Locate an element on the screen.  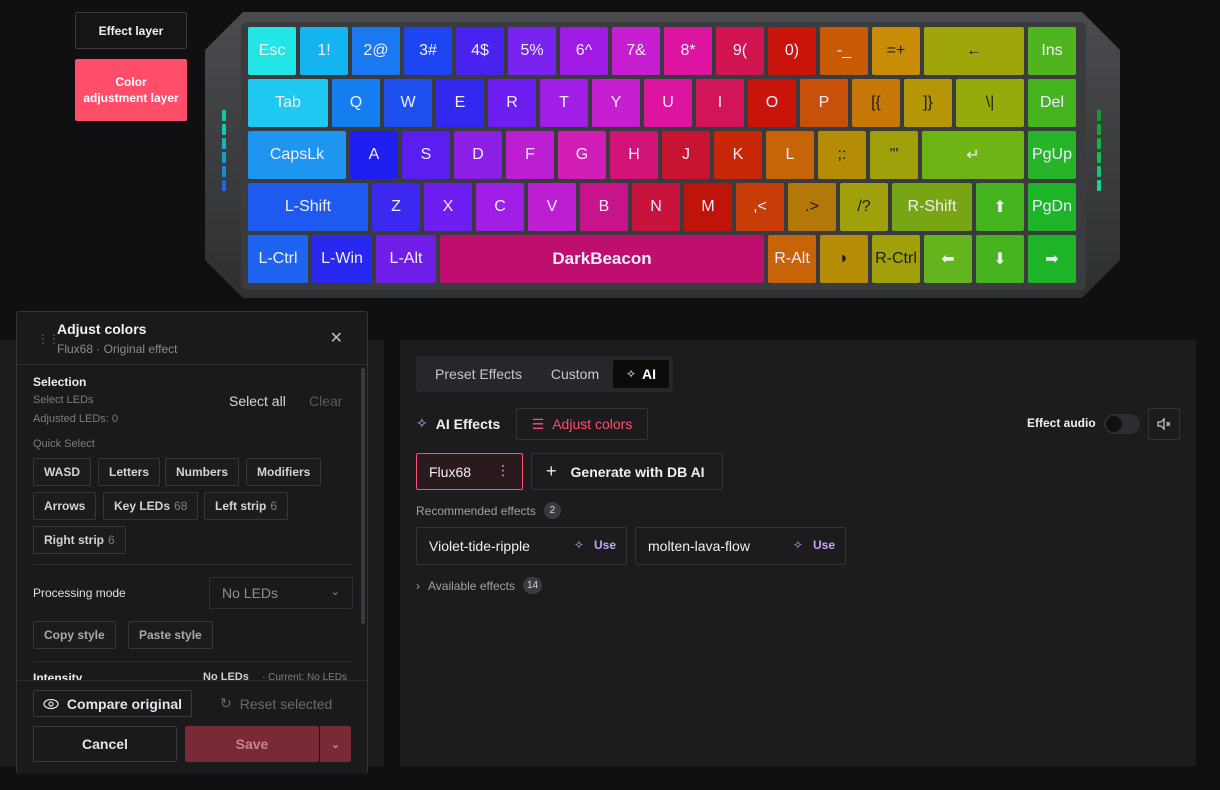
key-q: Q is located at coordinates (356, 103).